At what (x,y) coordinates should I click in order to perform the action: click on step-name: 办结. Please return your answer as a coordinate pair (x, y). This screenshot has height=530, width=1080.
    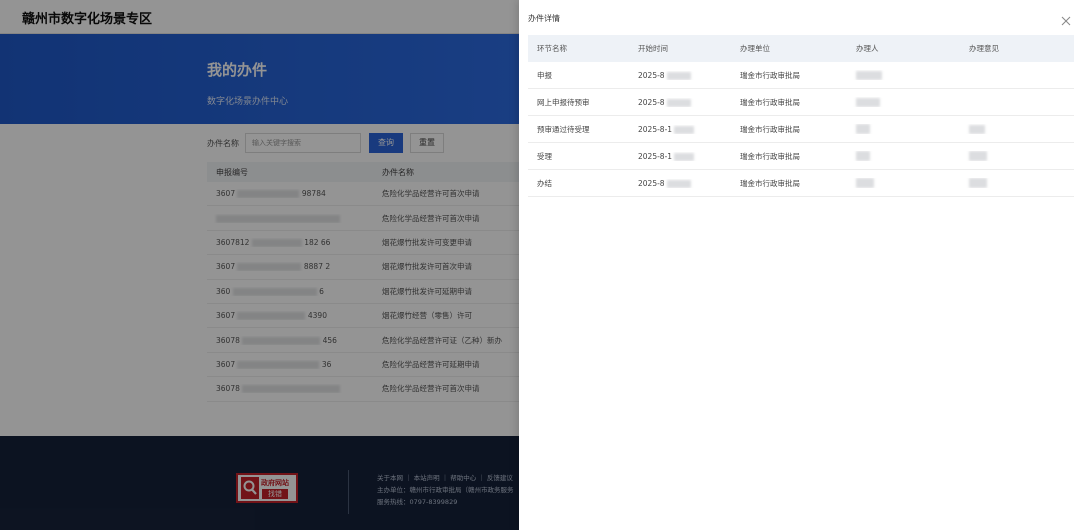
    Looking at the image, I should click on (544, 183).